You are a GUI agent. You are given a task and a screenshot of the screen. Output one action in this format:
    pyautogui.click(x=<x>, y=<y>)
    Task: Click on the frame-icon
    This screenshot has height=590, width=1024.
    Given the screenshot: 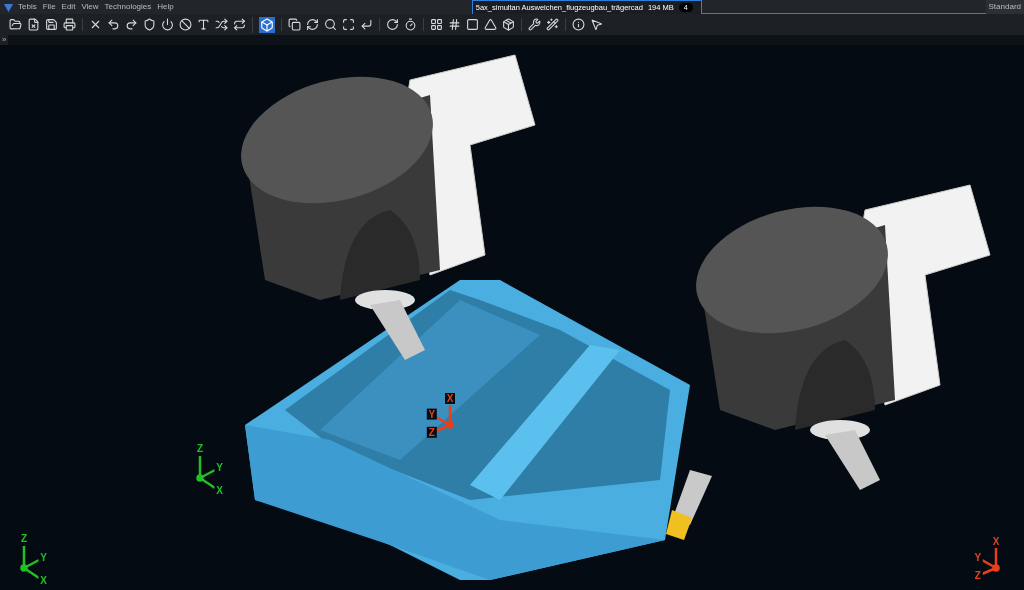 What is the action you would take?
    pyautogui.click(x=472, y=24)
    